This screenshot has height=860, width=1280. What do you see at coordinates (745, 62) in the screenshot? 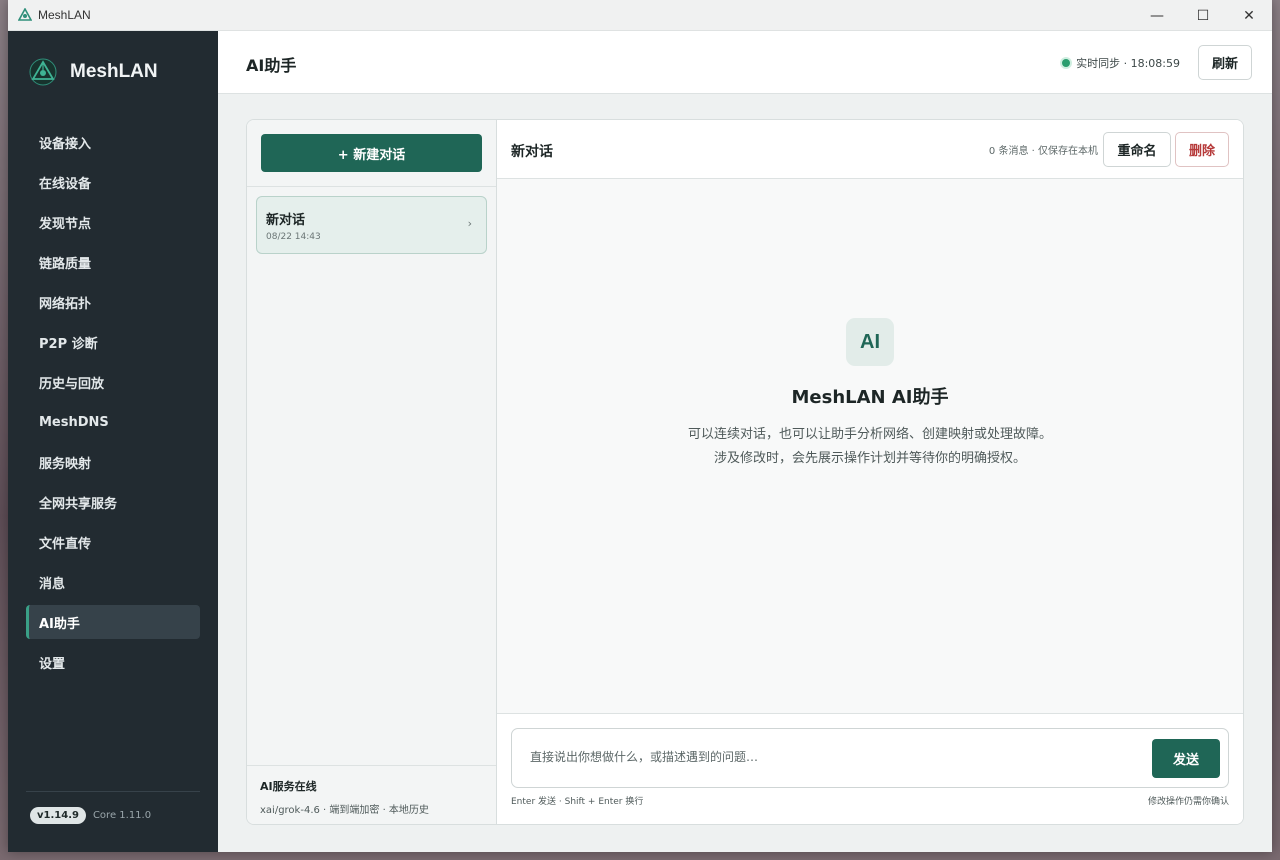
I see `page-header: AI助手 实时同步 · 18:08:59 刷新` at bounding box center [745, 62].